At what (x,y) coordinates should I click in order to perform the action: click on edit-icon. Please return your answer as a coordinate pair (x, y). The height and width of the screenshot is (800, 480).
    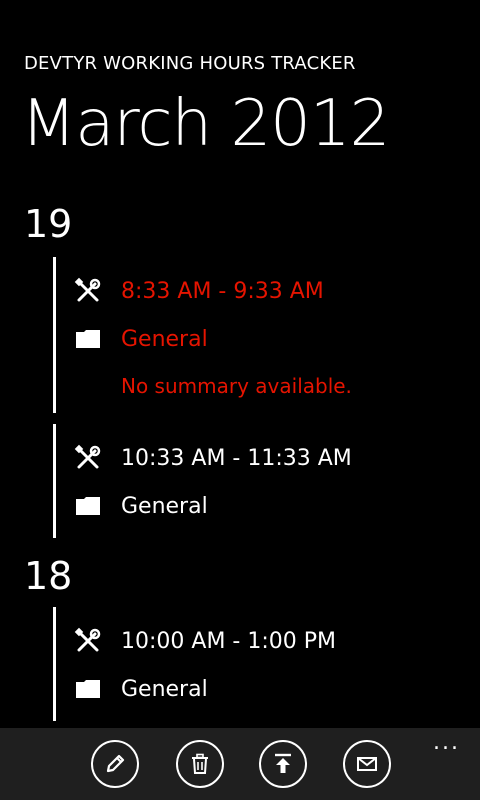
    Looking at the image, I should click on (115, 764).